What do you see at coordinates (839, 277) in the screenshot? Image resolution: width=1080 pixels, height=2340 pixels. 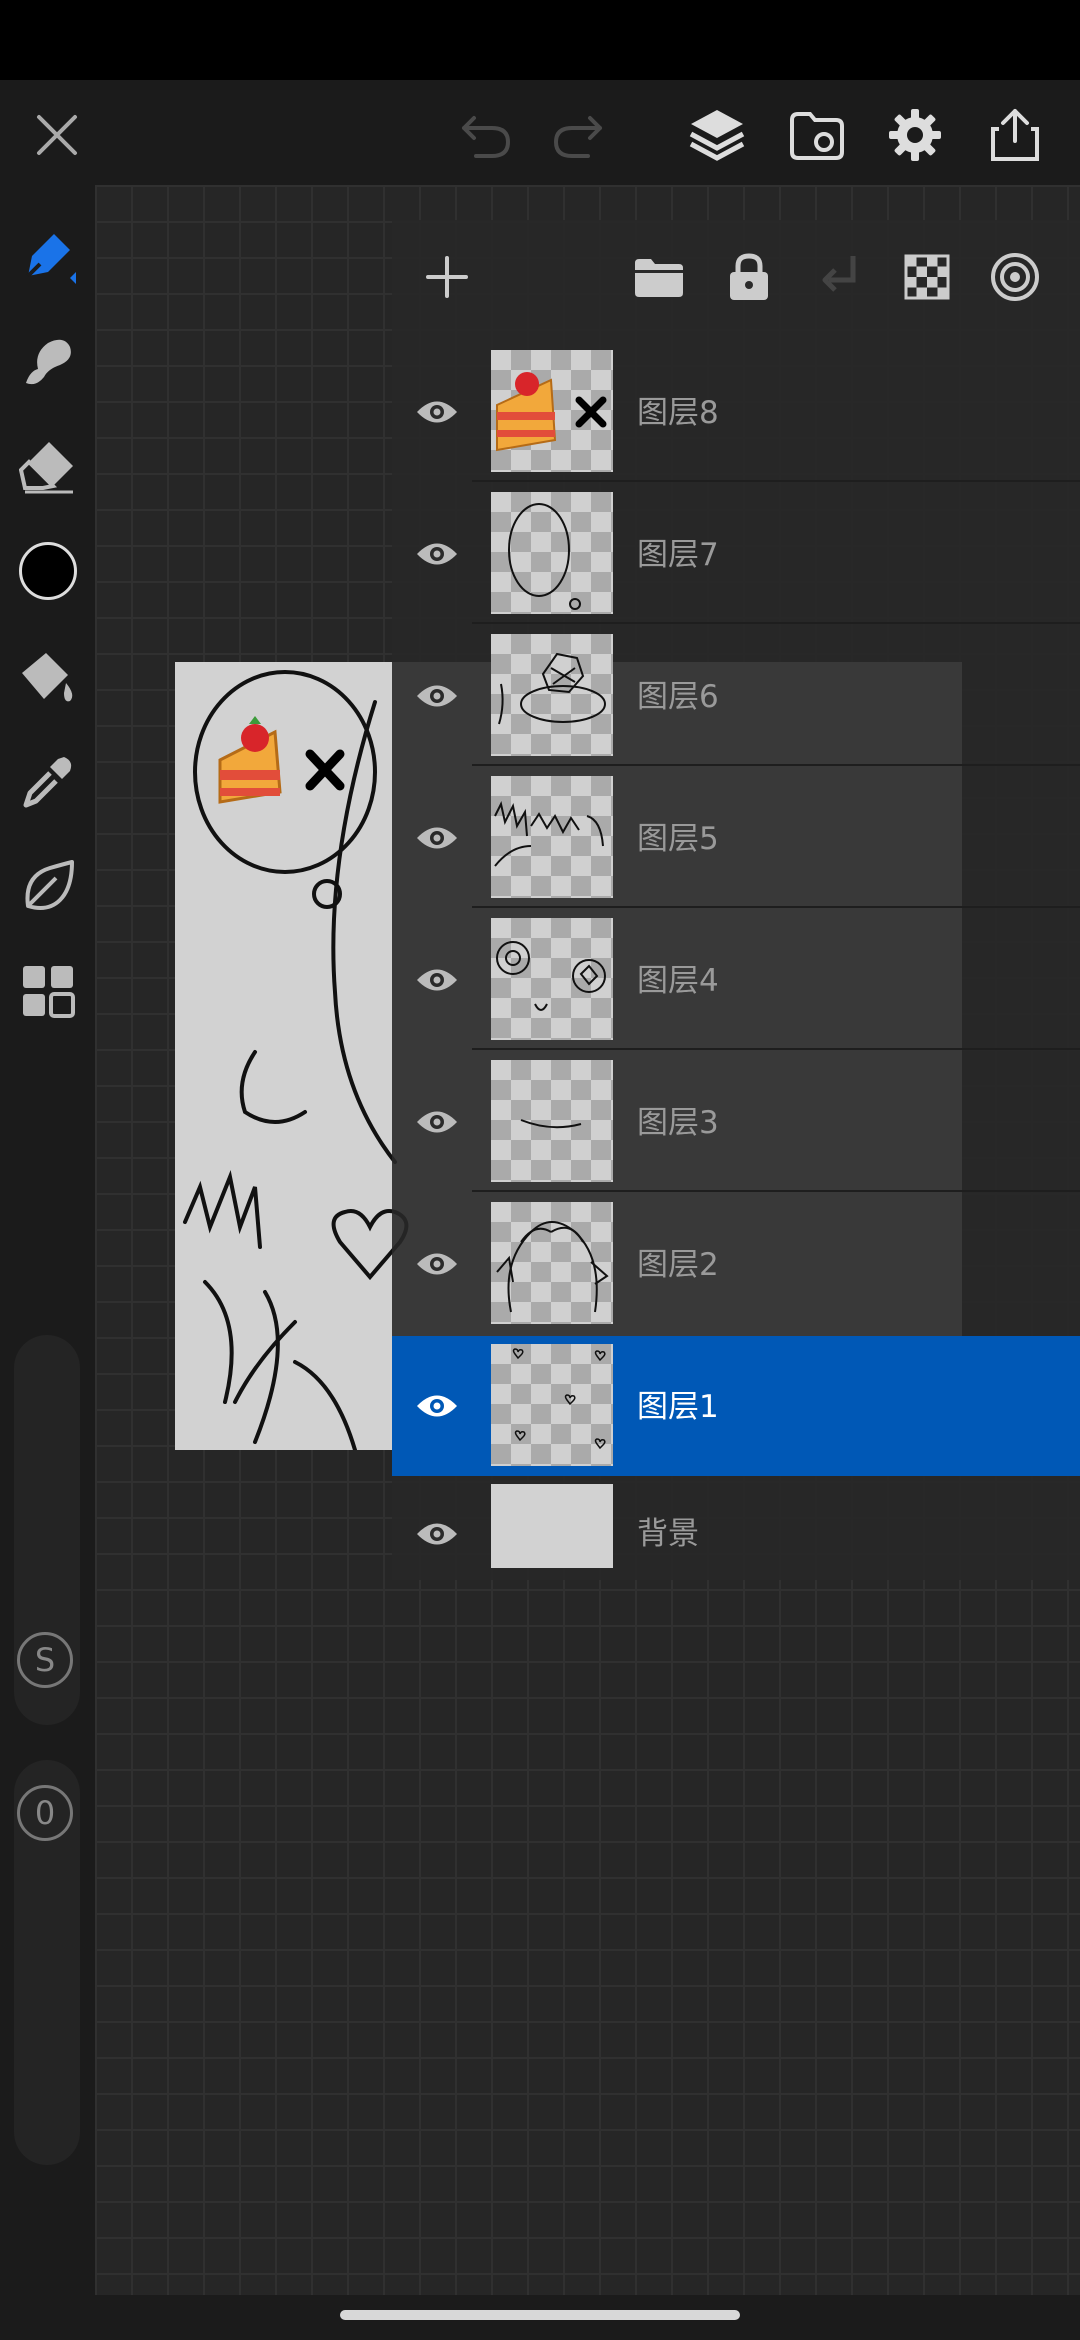 I see `merge-down-icon` at bounding box center [839, 277].